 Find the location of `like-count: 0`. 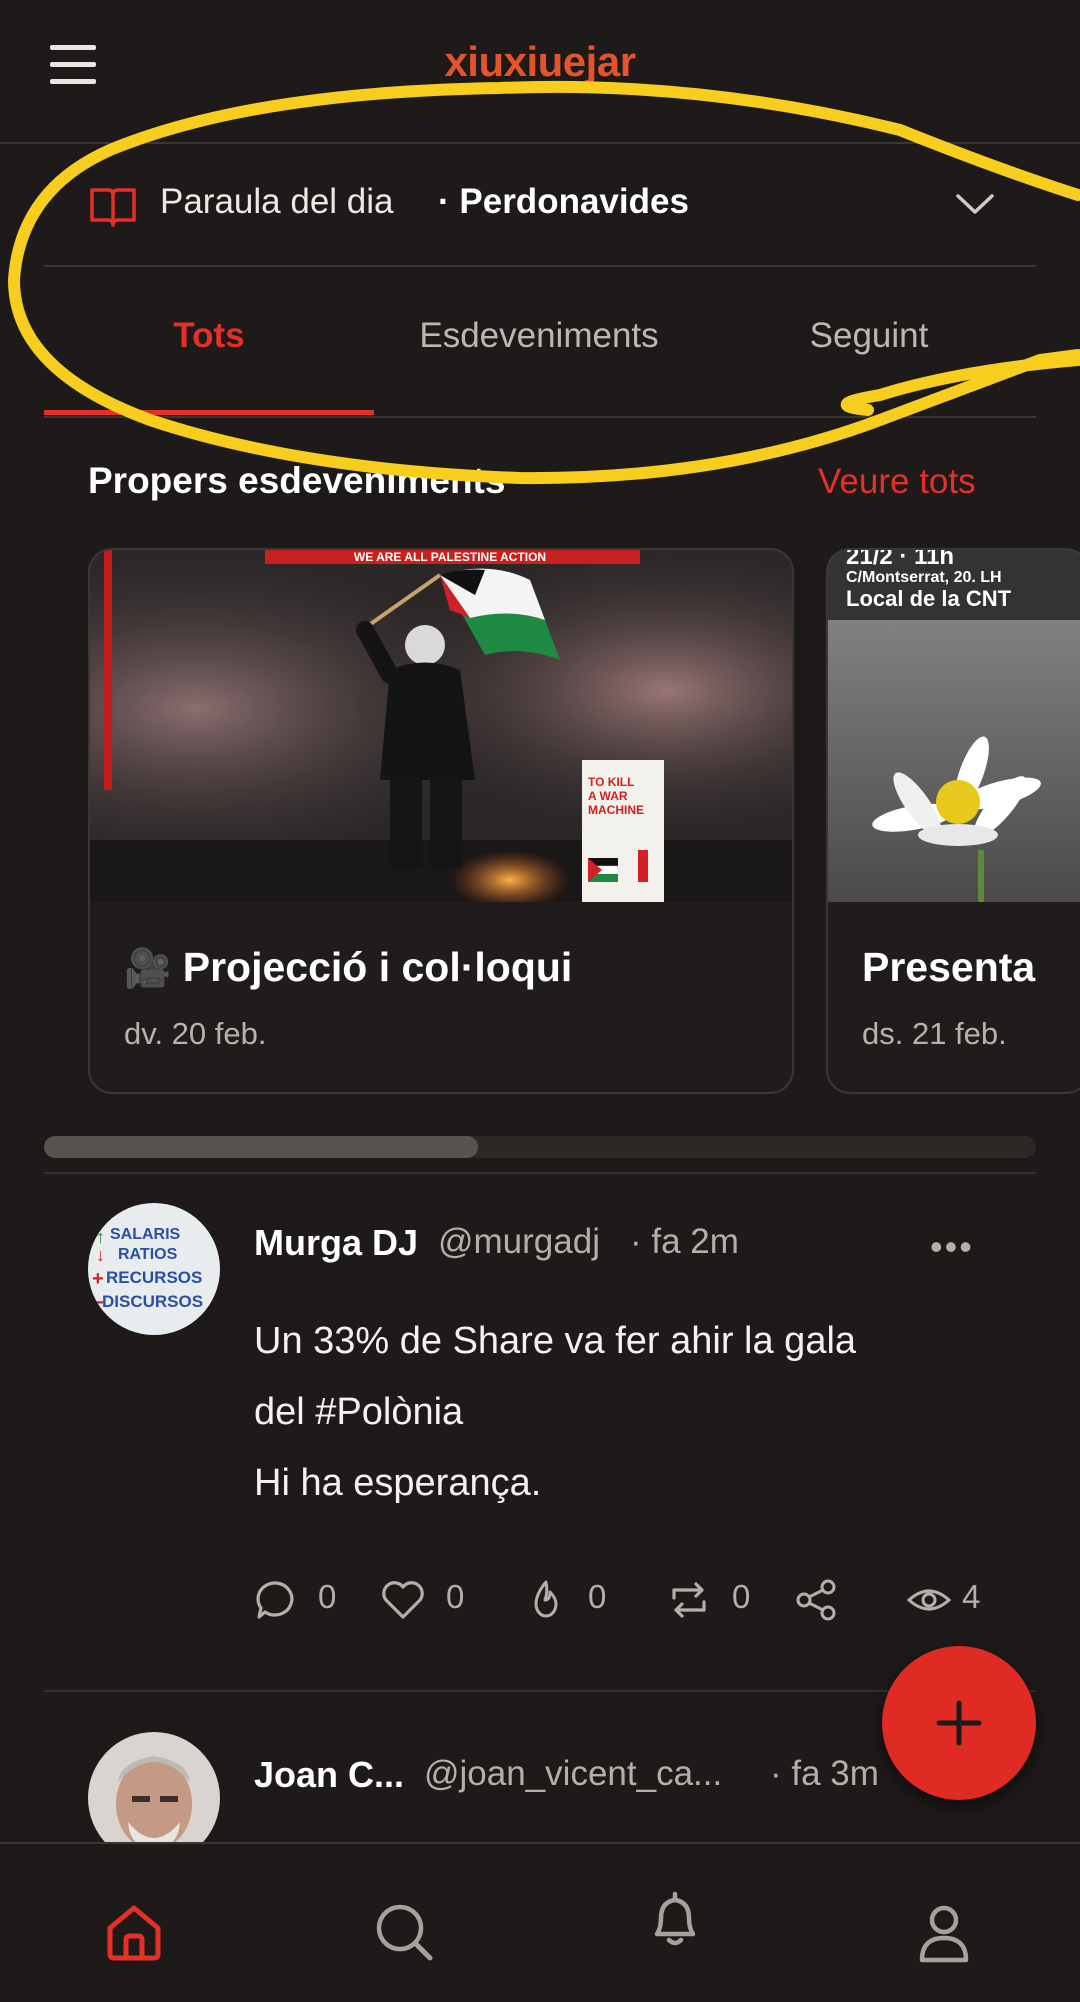

like-count: 0 is located at coordinates (455, 1596).